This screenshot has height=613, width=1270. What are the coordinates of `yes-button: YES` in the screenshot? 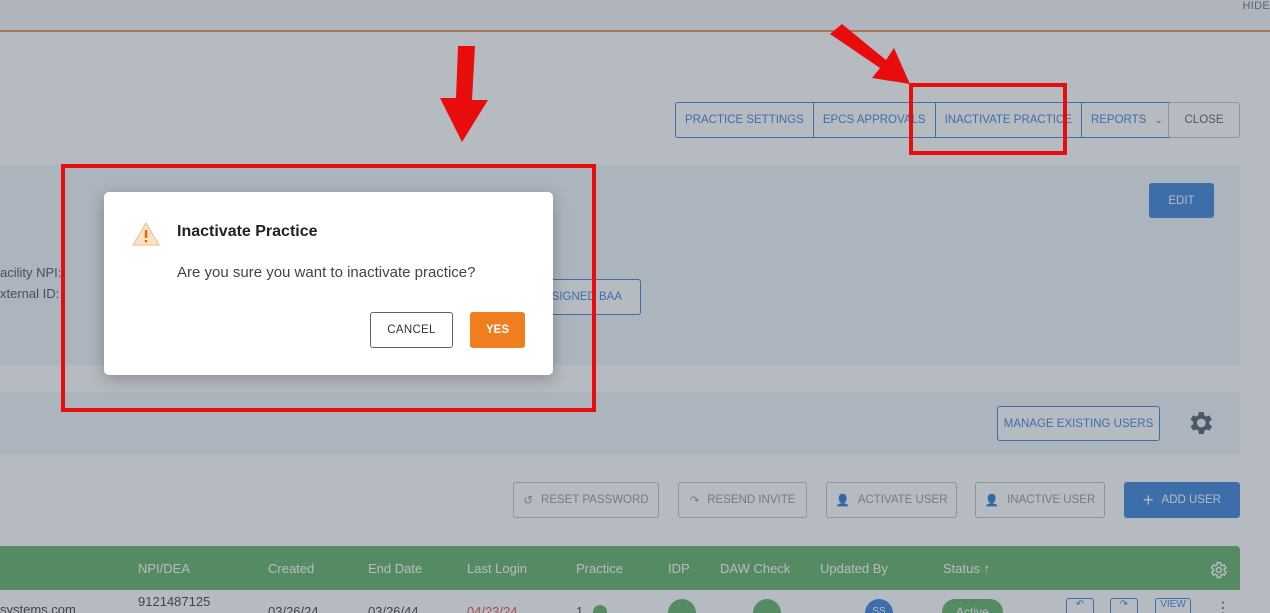 It's located at (497, 330).